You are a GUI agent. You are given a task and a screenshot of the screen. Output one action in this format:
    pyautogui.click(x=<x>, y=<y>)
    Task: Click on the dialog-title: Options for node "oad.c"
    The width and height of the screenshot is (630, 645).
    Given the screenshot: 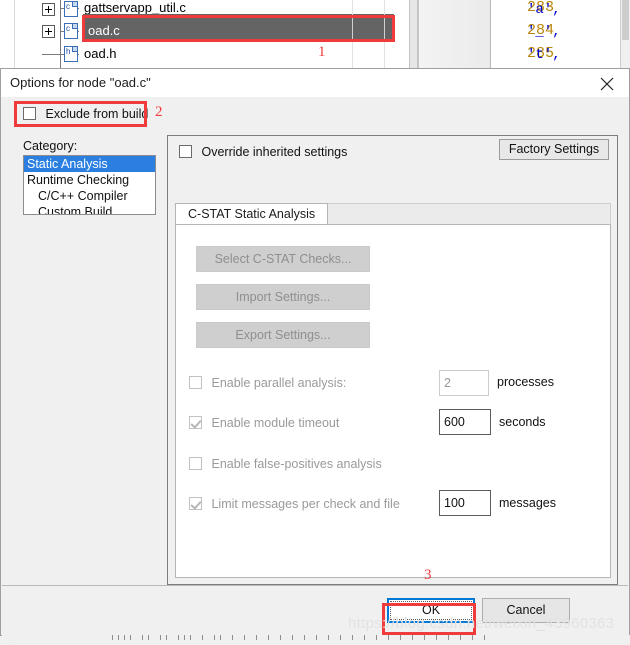 What is the action you would take?
    pyautogui.click(x=80, y=82)
    